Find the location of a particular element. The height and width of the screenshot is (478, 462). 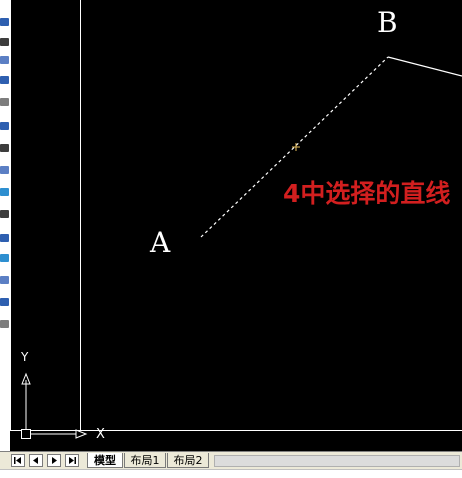

previous-layout-button is located at coordinates (36, 460).